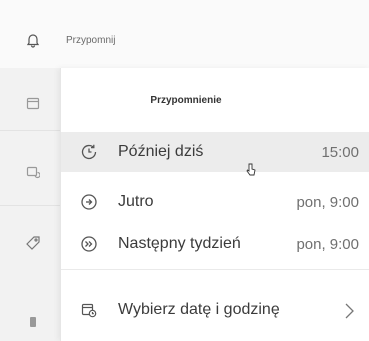 This screenshot has width=369, height=341. Describe the element at coordinates (33, 243) in the screenshot. I see `tag-icon` at that location.